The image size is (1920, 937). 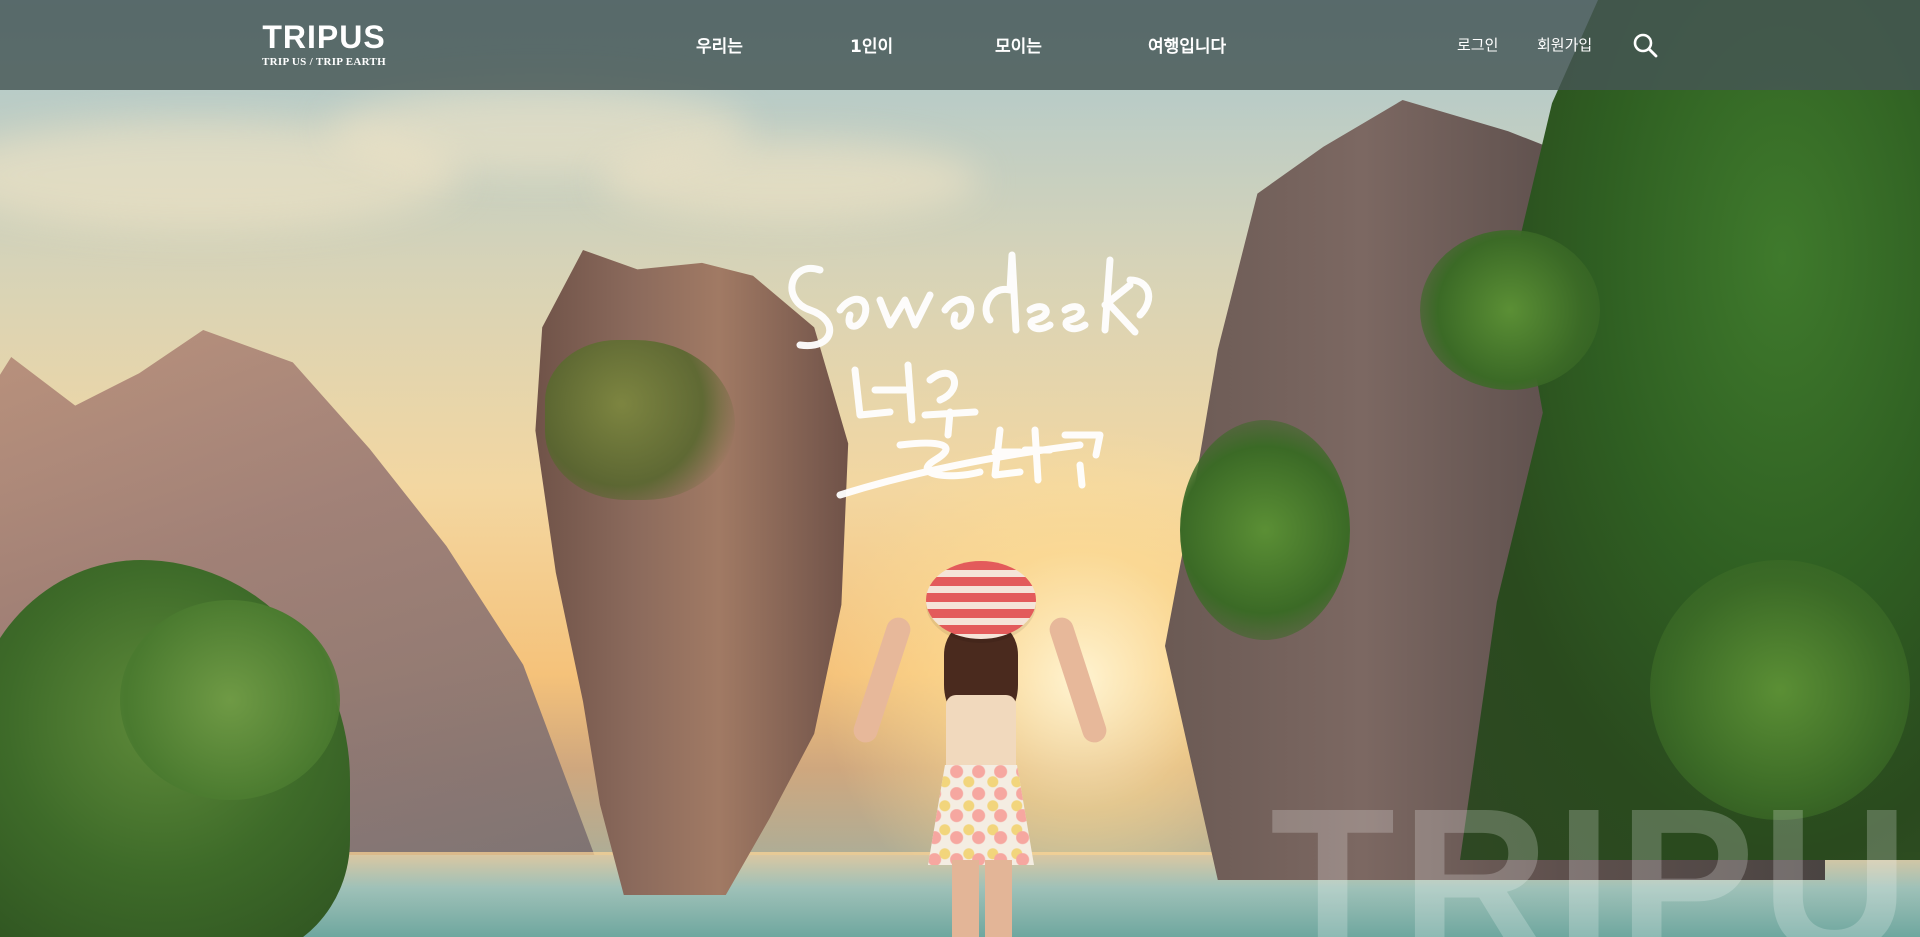 What do you see at coordinates (1595, 851) in the screenshot?
I see `tripus-watermark: TRIPUS` at bounding box center [1595, 851].